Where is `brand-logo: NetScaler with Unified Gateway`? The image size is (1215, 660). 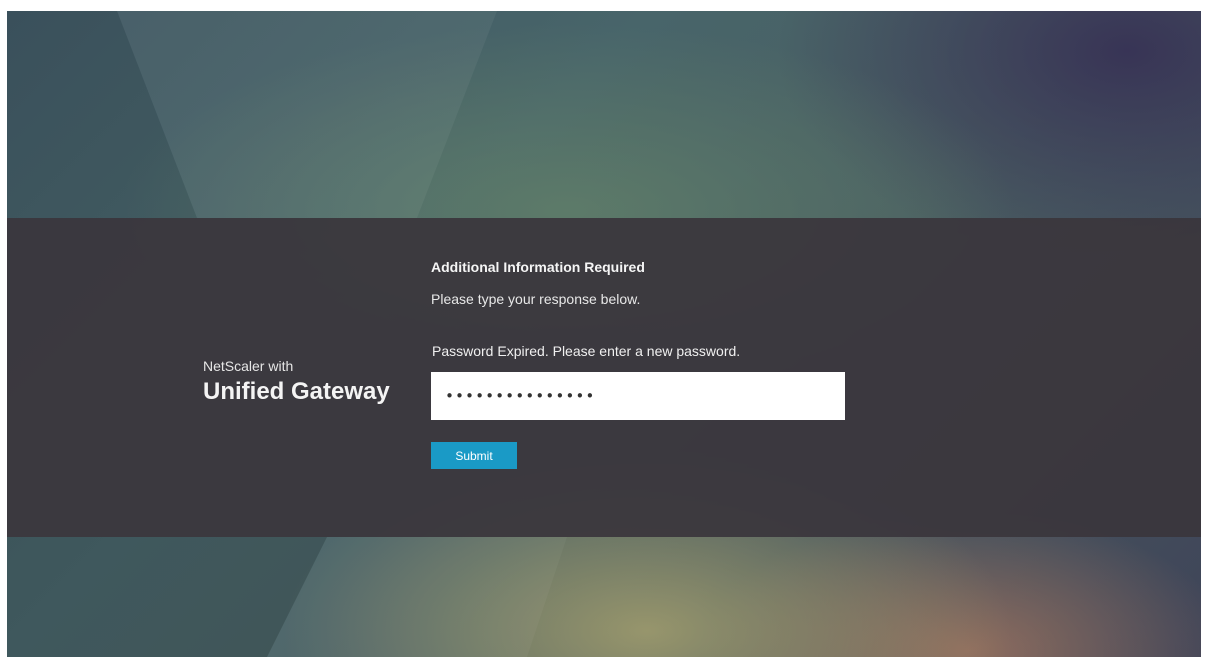
brand-logo: NetScaler with Unified Gateway is located at coordinates (296, 382).